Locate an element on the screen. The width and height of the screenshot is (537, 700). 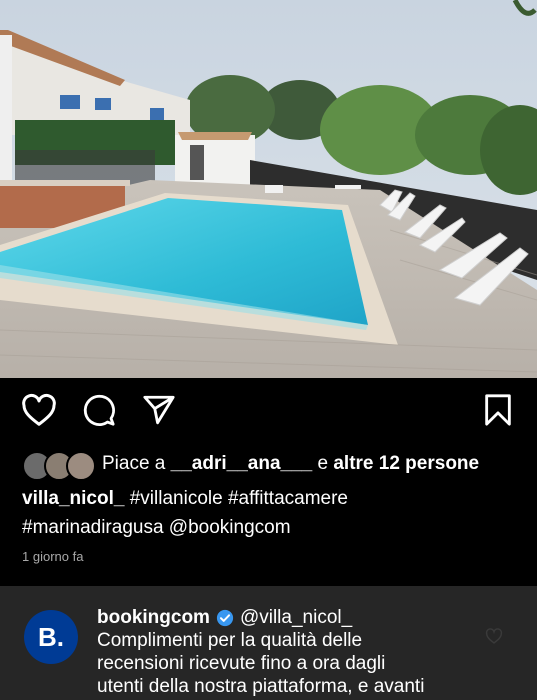
avatar-letter: B. is located at coordinates (51, 636).